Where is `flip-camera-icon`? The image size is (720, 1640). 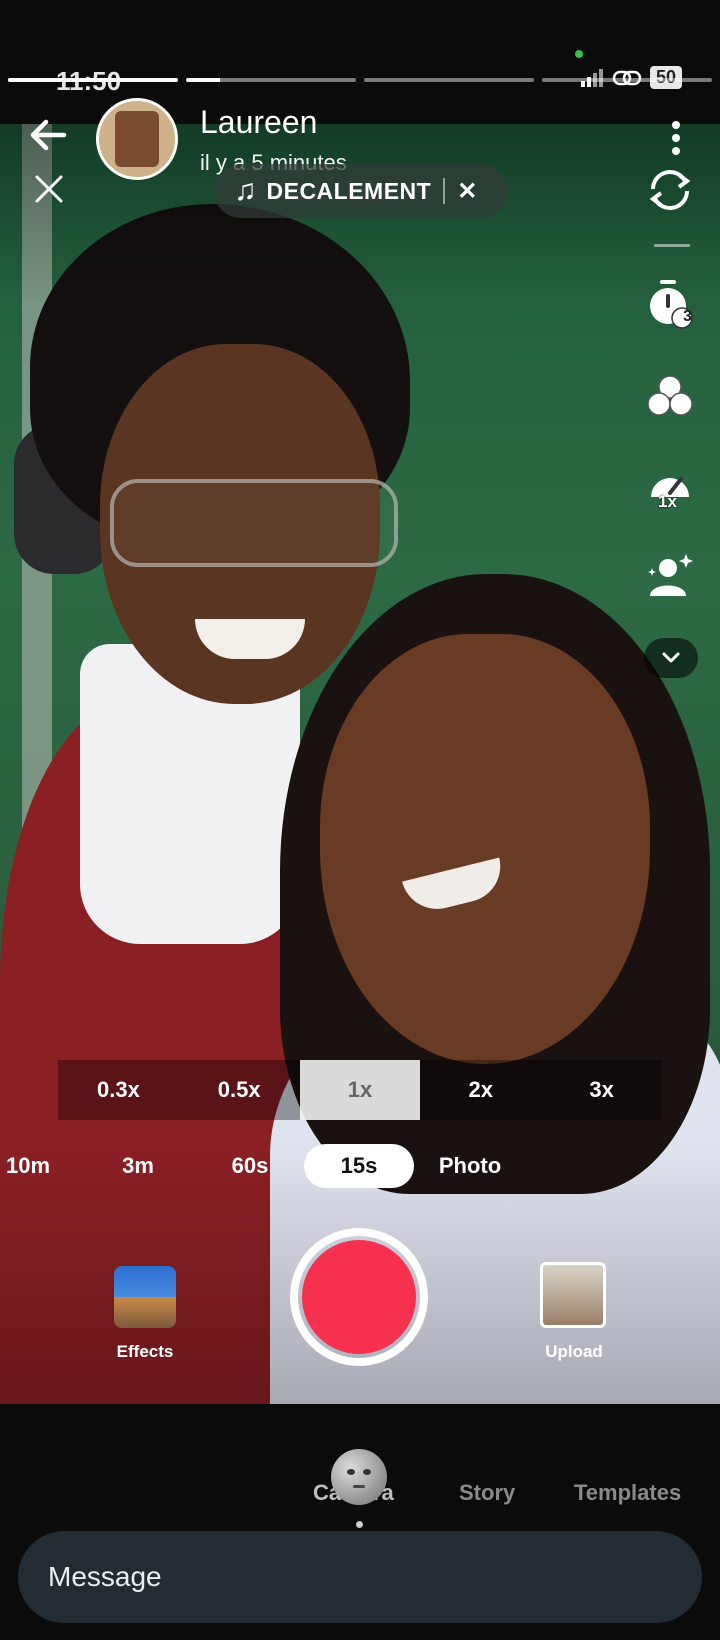
flip-camera-icon is located at coordinates (670, 190).